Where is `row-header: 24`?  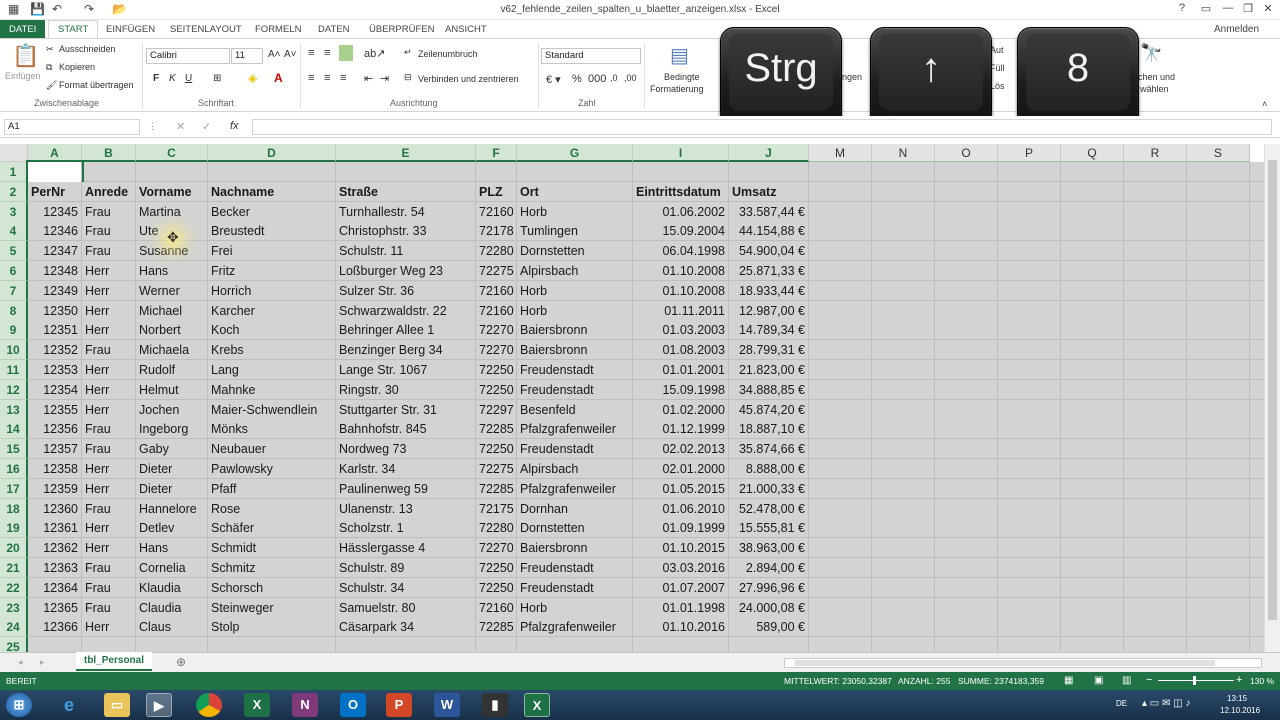 row-header: 24 is located at coordinates (14, 627).